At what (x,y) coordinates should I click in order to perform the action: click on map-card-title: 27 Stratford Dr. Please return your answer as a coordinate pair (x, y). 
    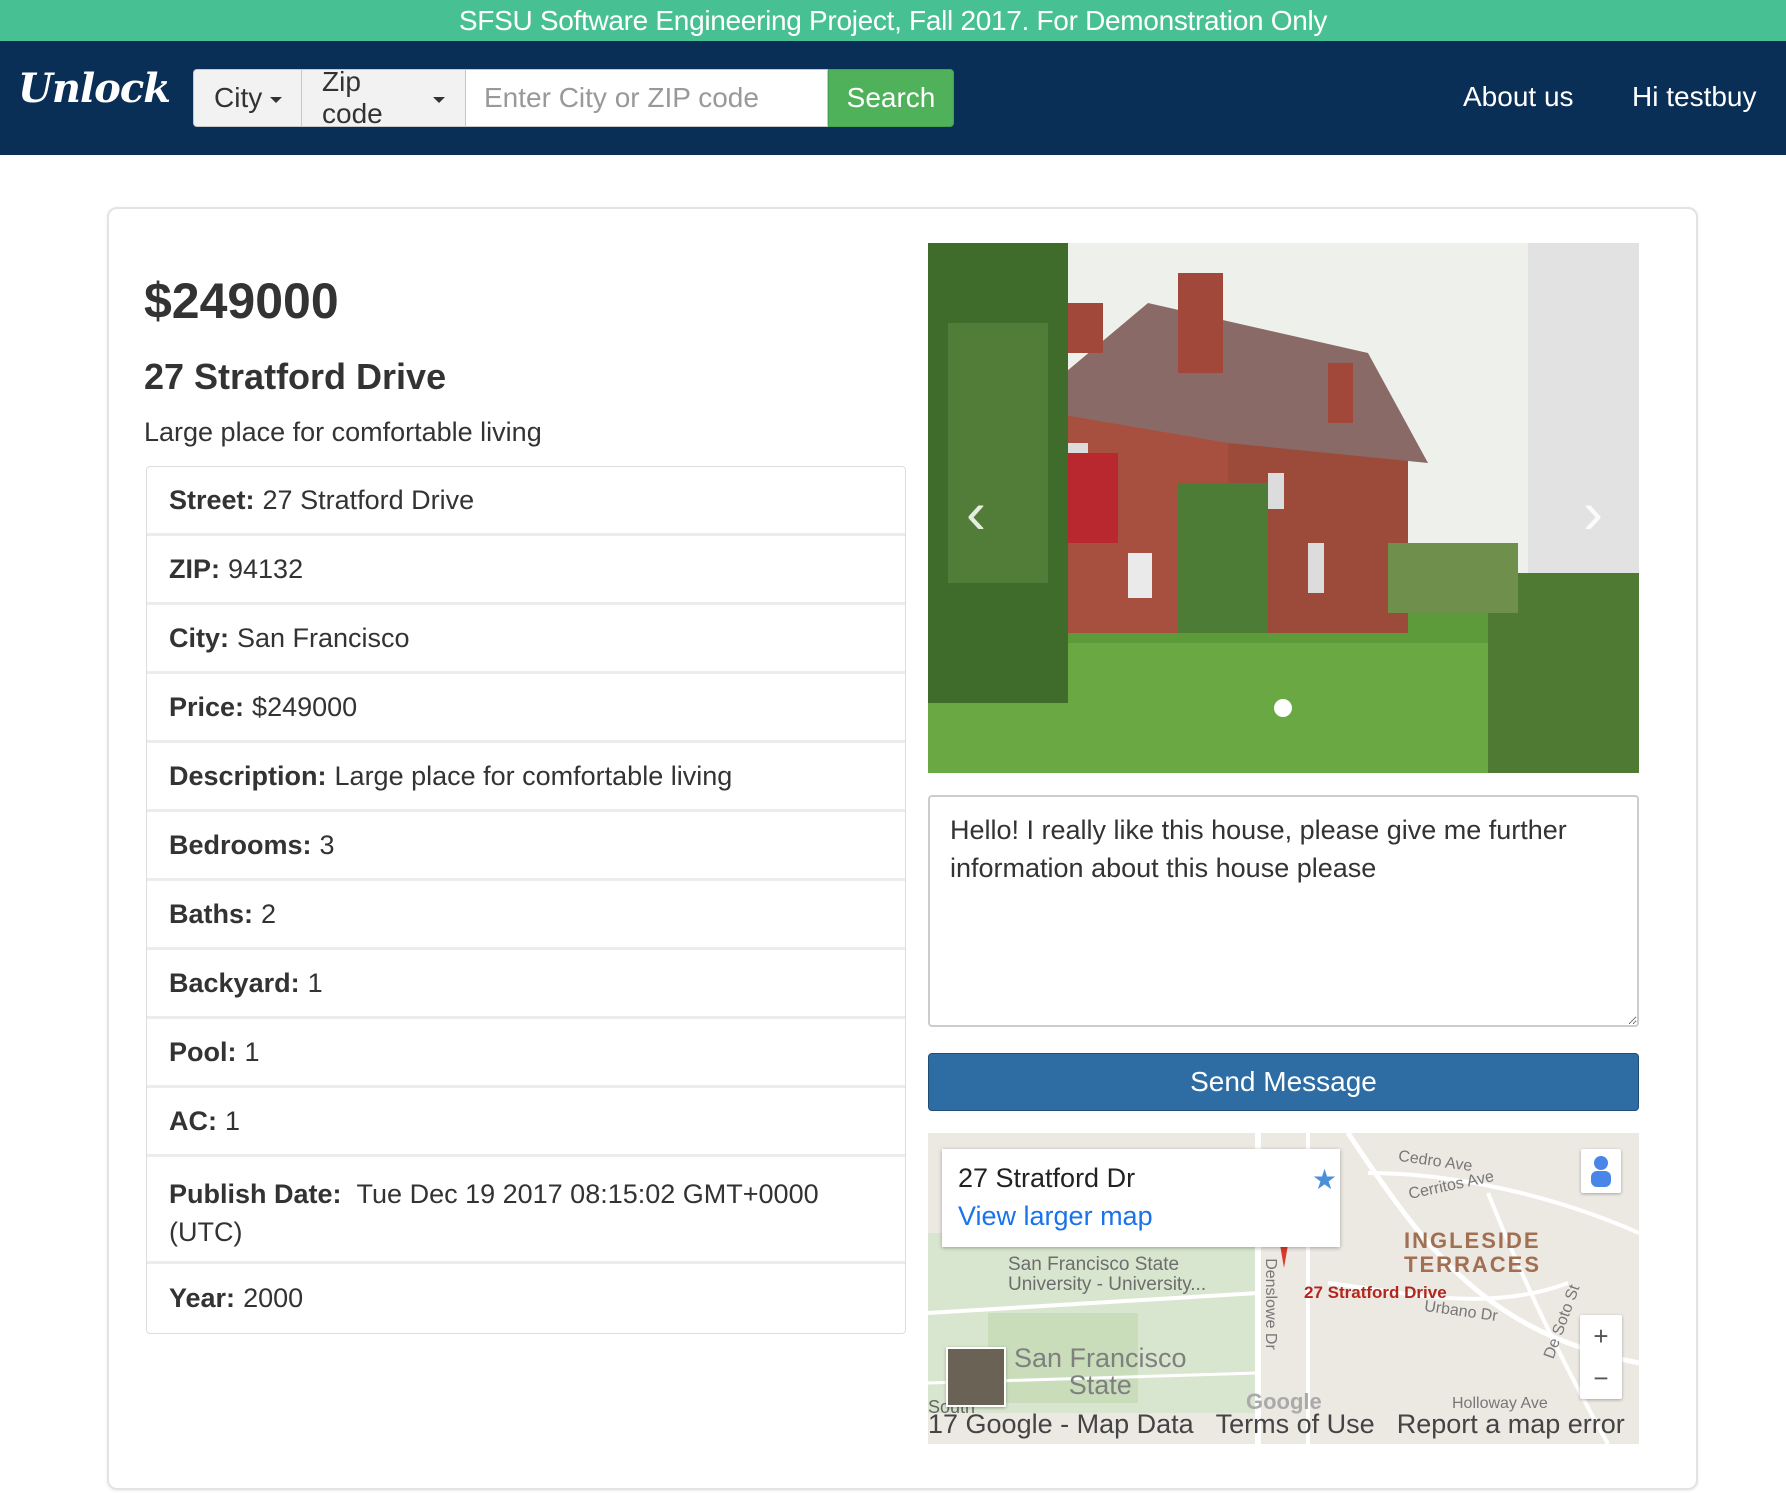
    Looking at the image, I should click on (1047, 1178).